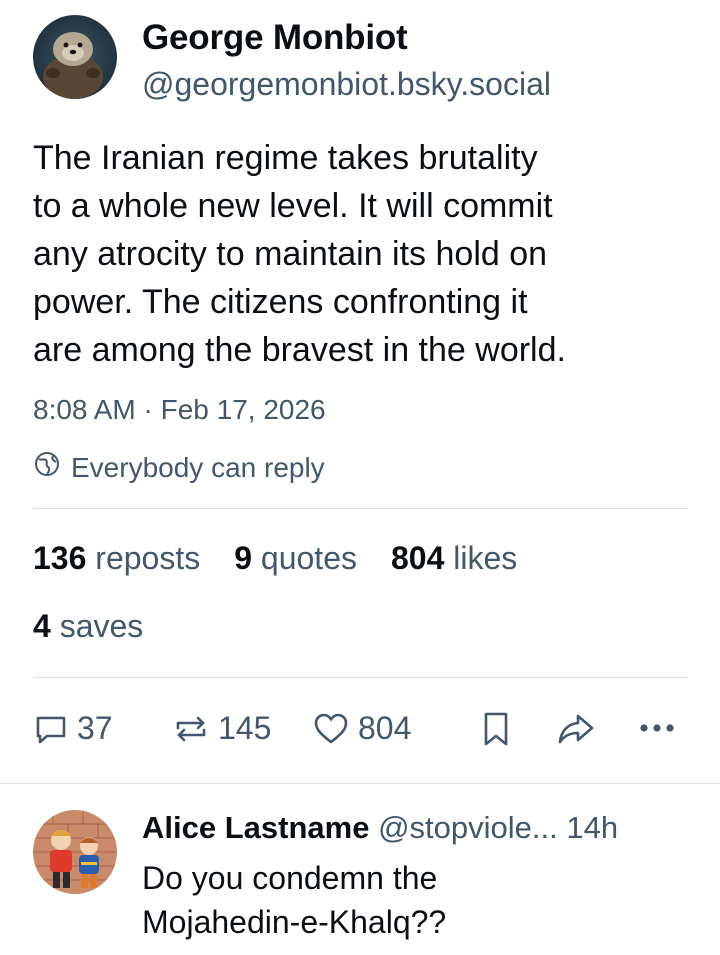 This screenshot has width=720, height=955. What do you see at coordinates (346, 84) in the screenshot?
I see `author-handle: @georgemonbiot.bsky.social` at bounding box center [346, 84].